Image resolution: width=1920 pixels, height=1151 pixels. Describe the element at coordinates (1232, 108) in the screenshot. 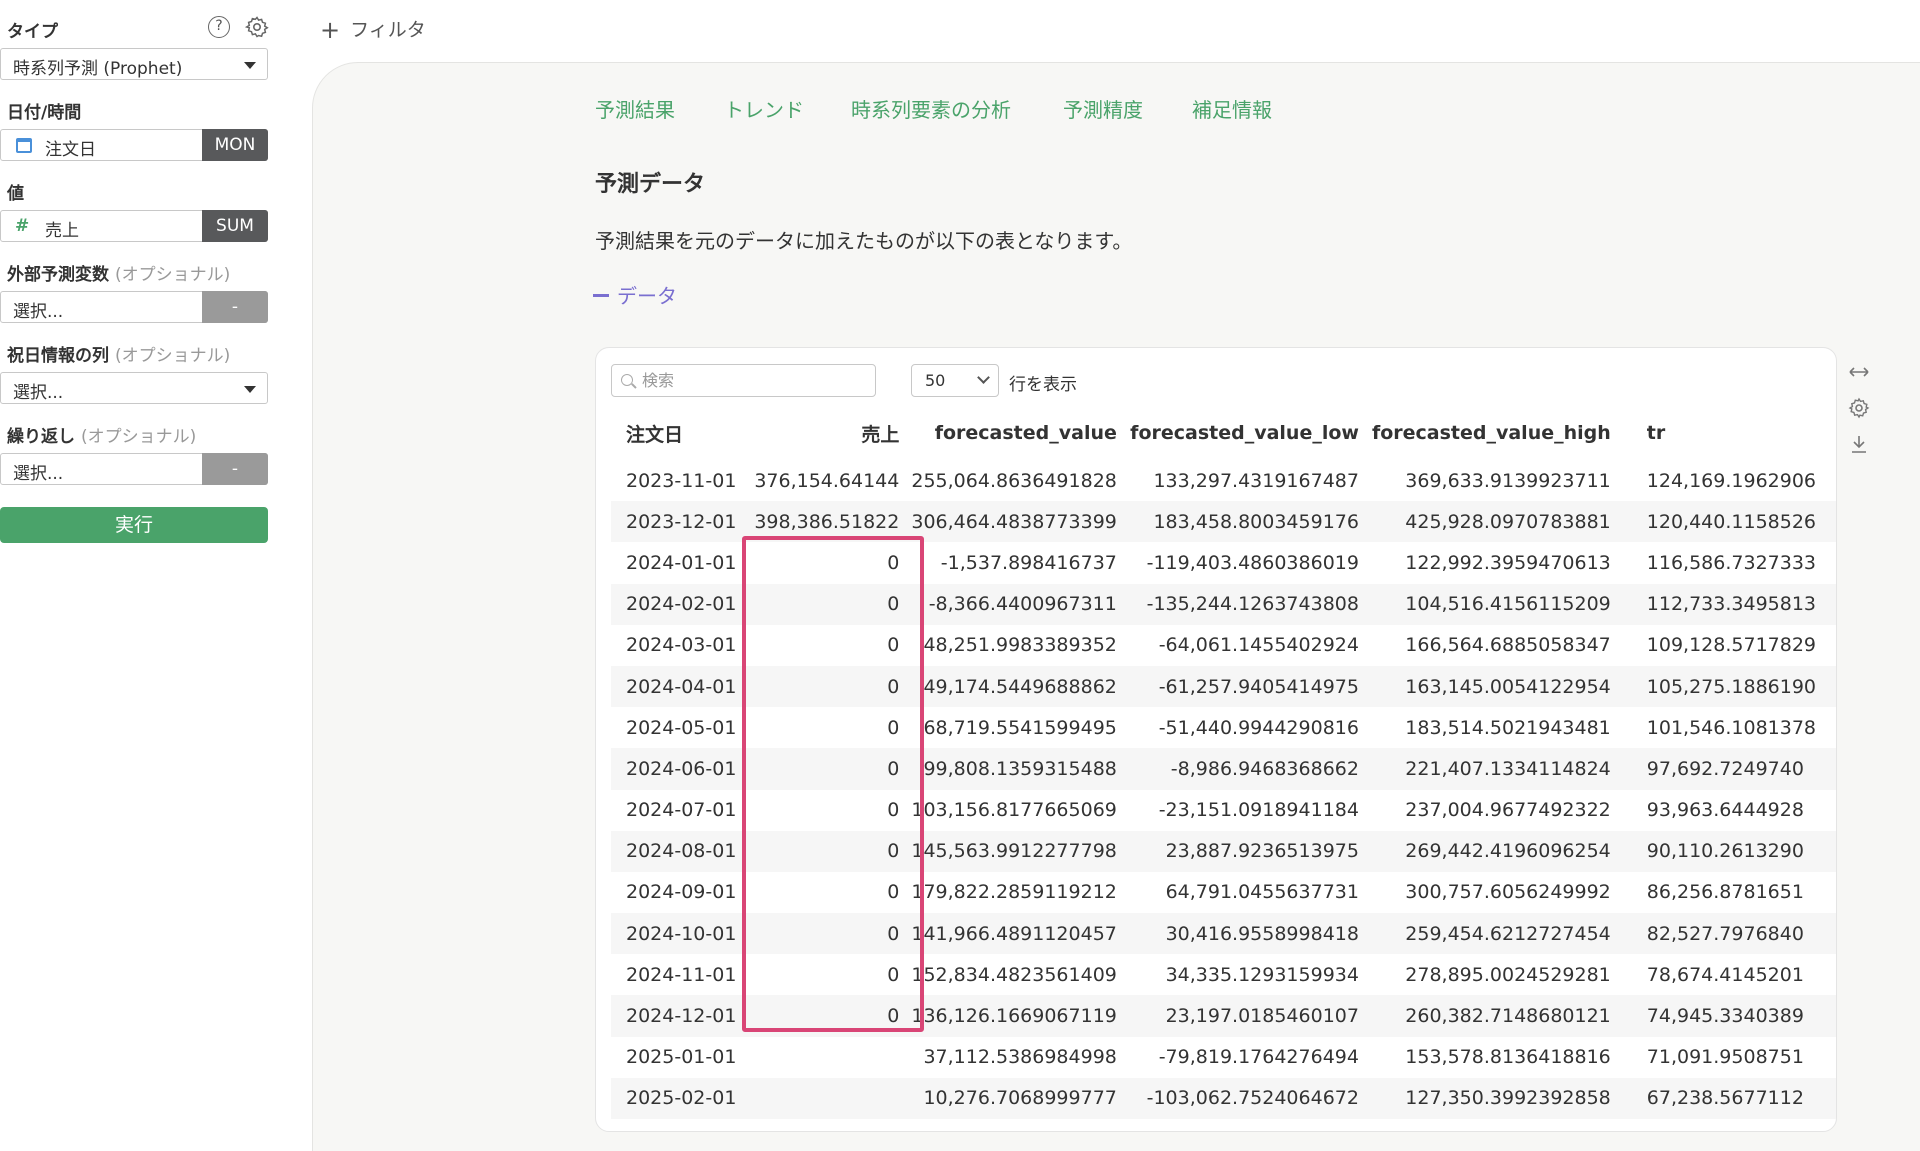

I see `tab-supplementary-info: 補足情報` at that location.